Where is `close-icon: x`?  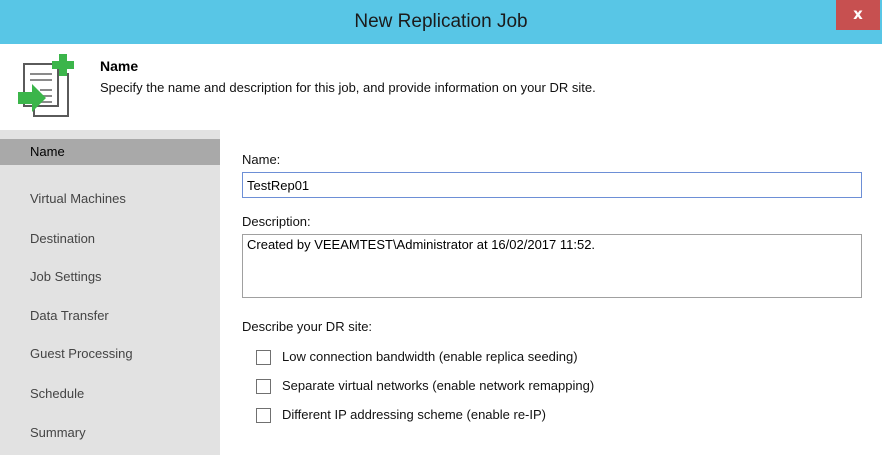
close-icon: x is located at coordinates (858, 14).